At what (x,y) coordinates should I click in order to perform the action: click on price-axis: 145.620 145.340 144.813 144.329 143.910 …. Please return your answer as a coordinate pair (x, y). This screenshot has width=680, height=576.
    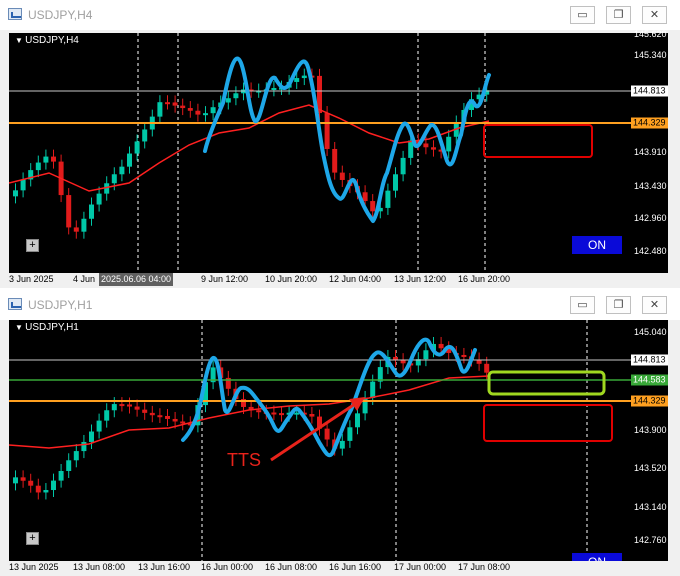
    Looking at the image, I should click on (649, 151).